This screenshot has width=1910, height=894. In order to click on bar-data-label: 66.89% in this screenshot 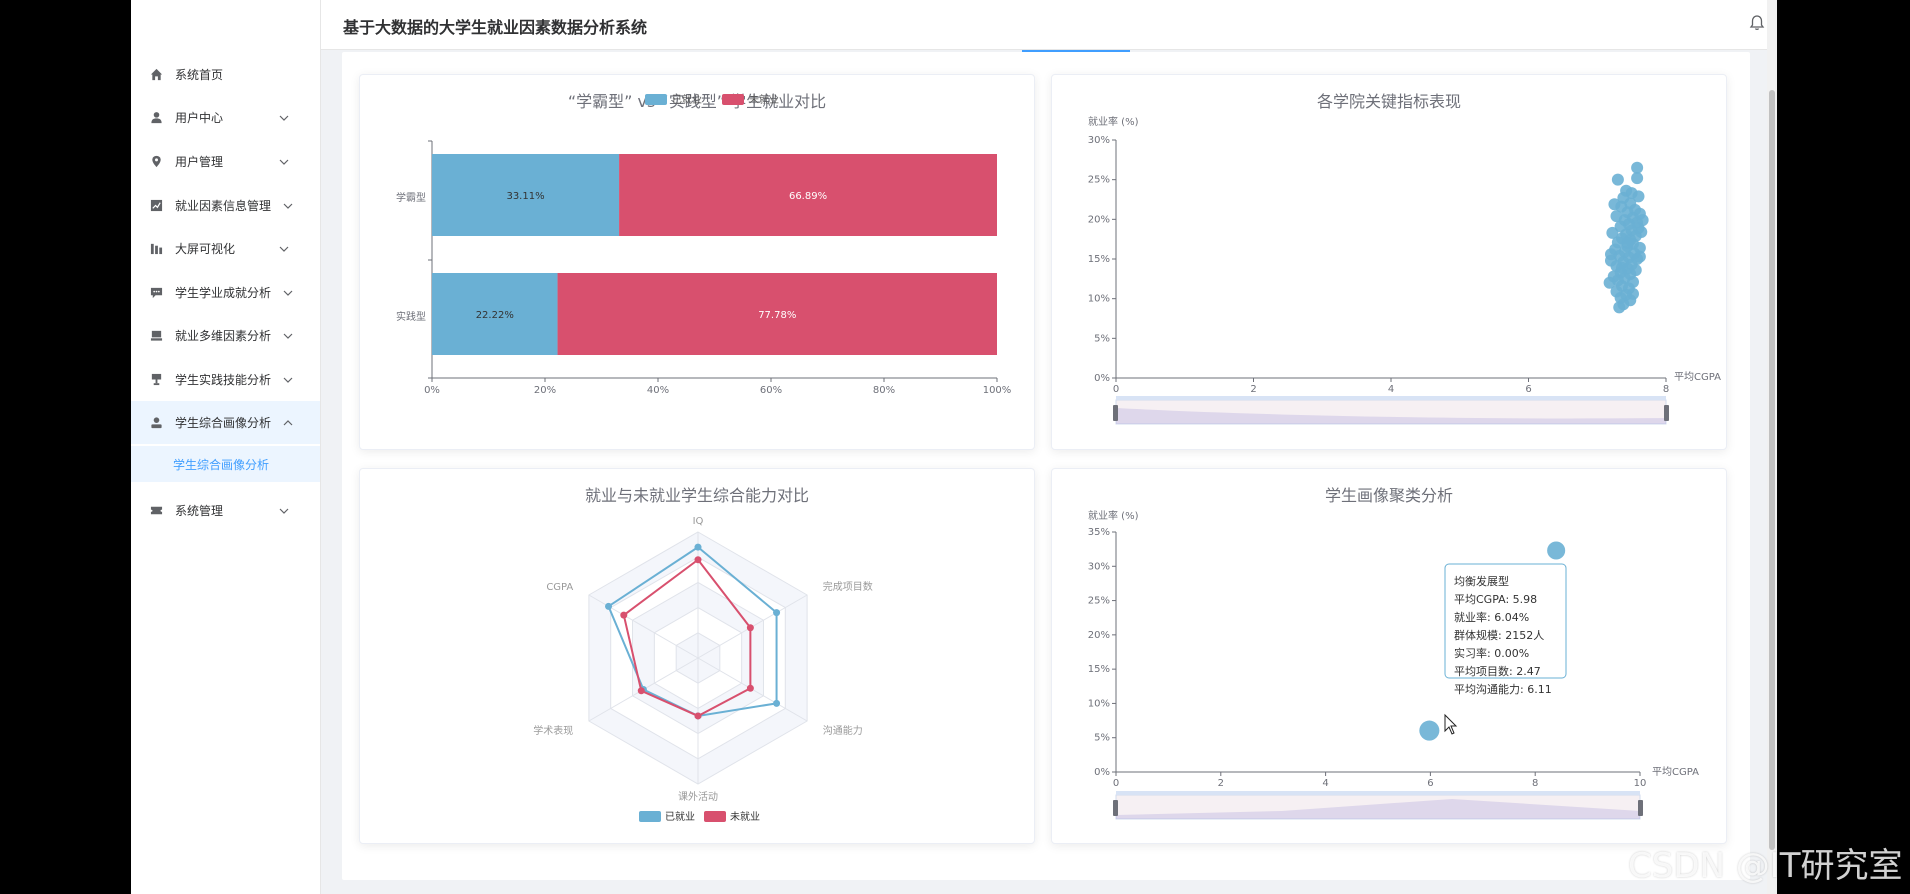, I will do `click(808, 196)`.